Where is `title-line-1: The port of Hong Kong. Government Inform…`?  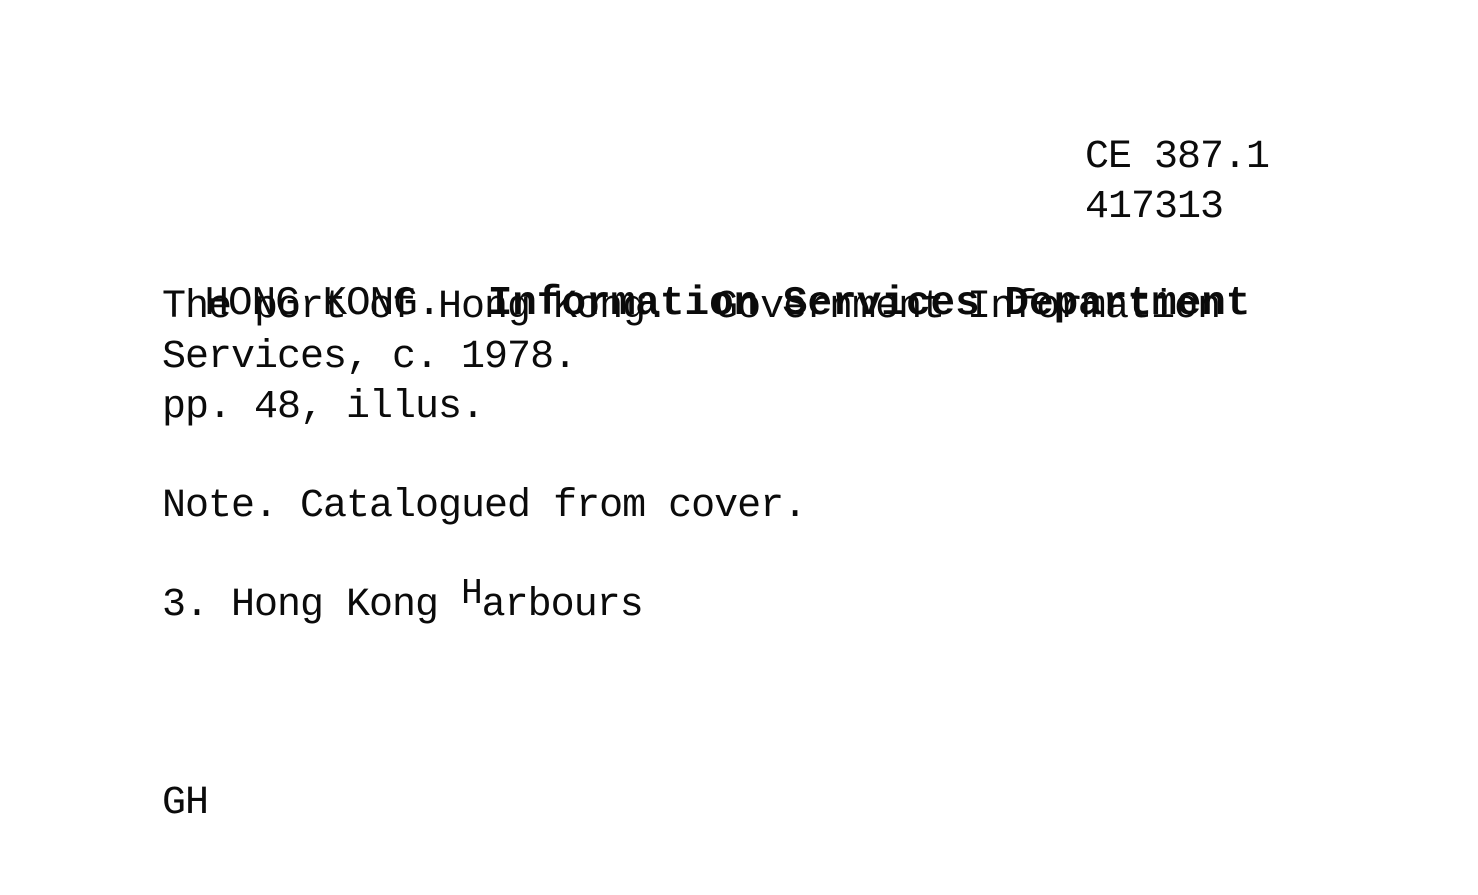
title-line-1: The port of Hong Kong. Government Inform… is located at coordinates (691, 307).